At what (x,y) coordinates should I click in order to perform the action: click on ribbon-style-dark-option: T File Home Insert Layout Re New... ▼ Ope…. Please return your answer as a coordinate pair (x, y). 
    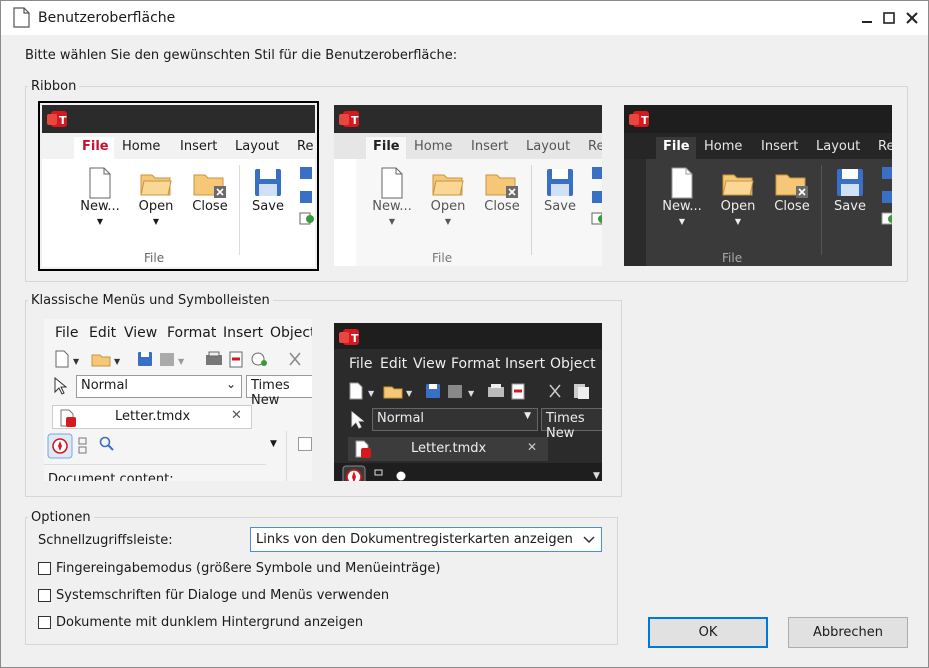
    Looking at the image, I should click on (758, 185).